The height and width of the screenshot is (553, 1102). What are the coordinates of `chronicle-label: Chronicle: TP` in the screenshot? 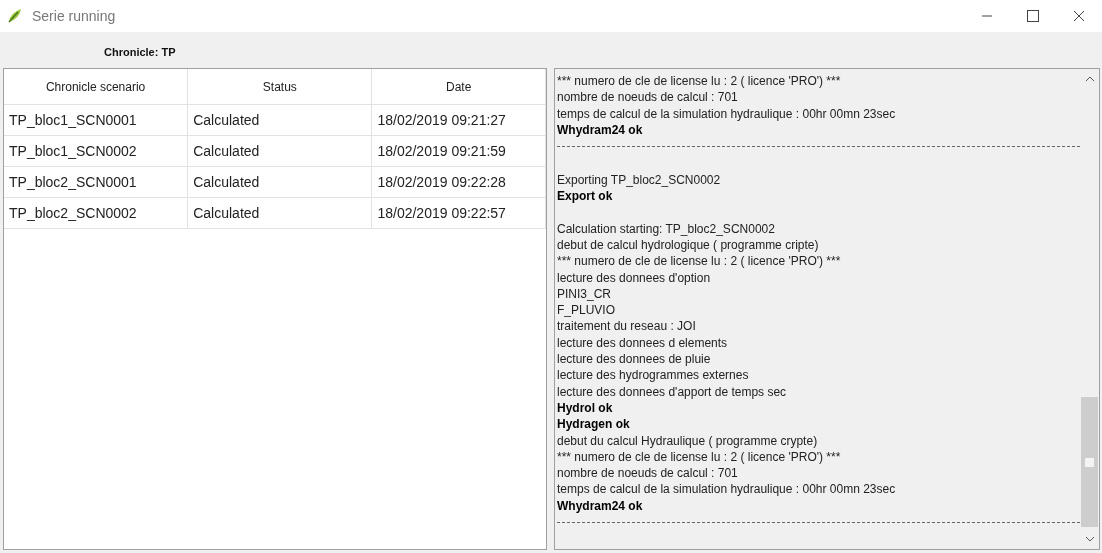 It's located at (140, 52).